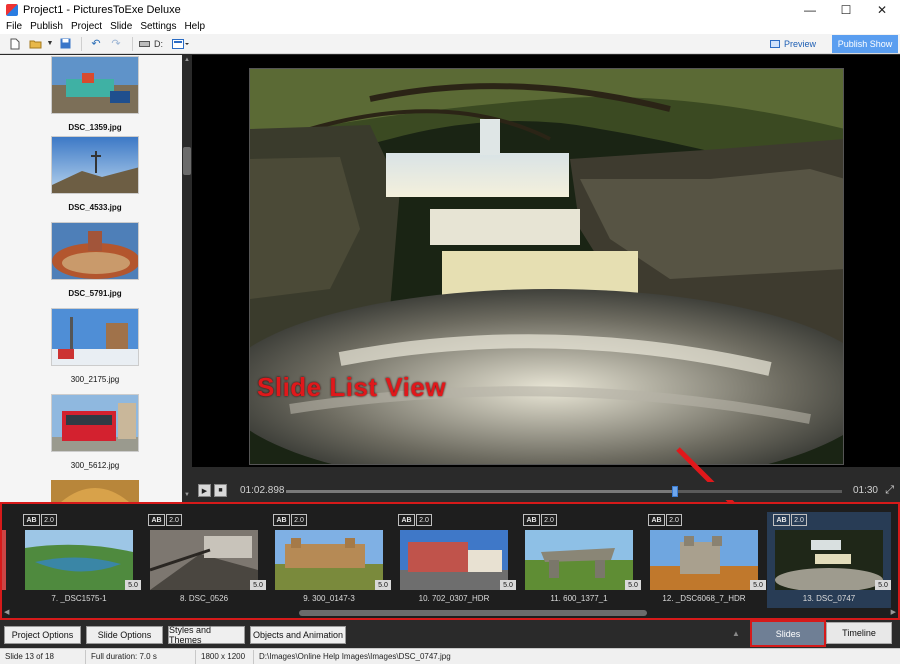 Image resolution: width=900 pixels, height=664 pixels. I want to click on file-name: DSC_5791.jpg, so click(95, 293).